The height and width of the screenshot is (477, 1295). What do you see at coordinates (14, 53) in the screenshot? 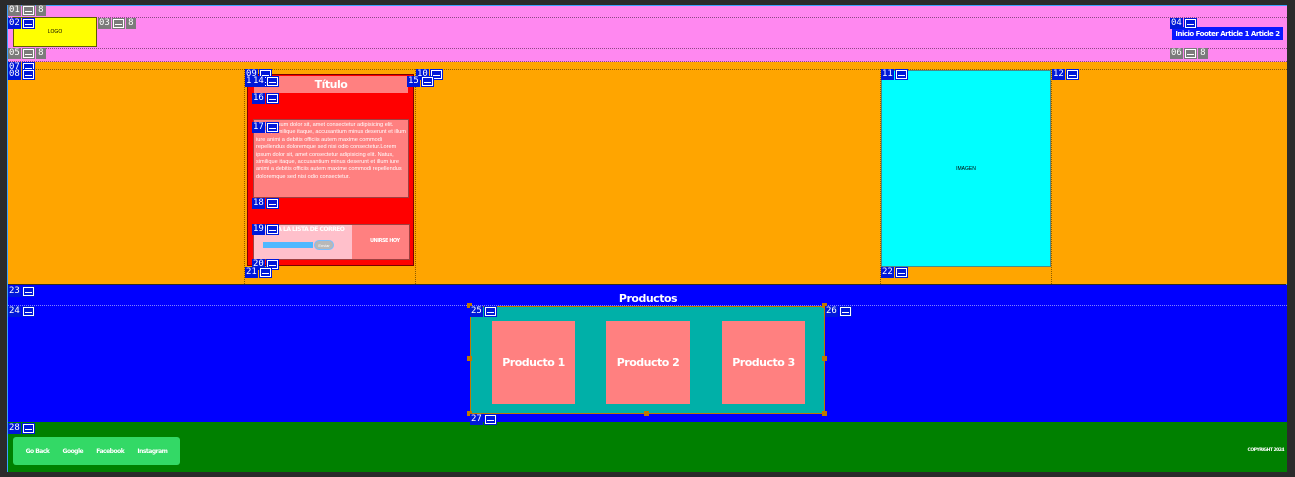
I see `guide-tag-number: 05` at bounding box center [14, 53].